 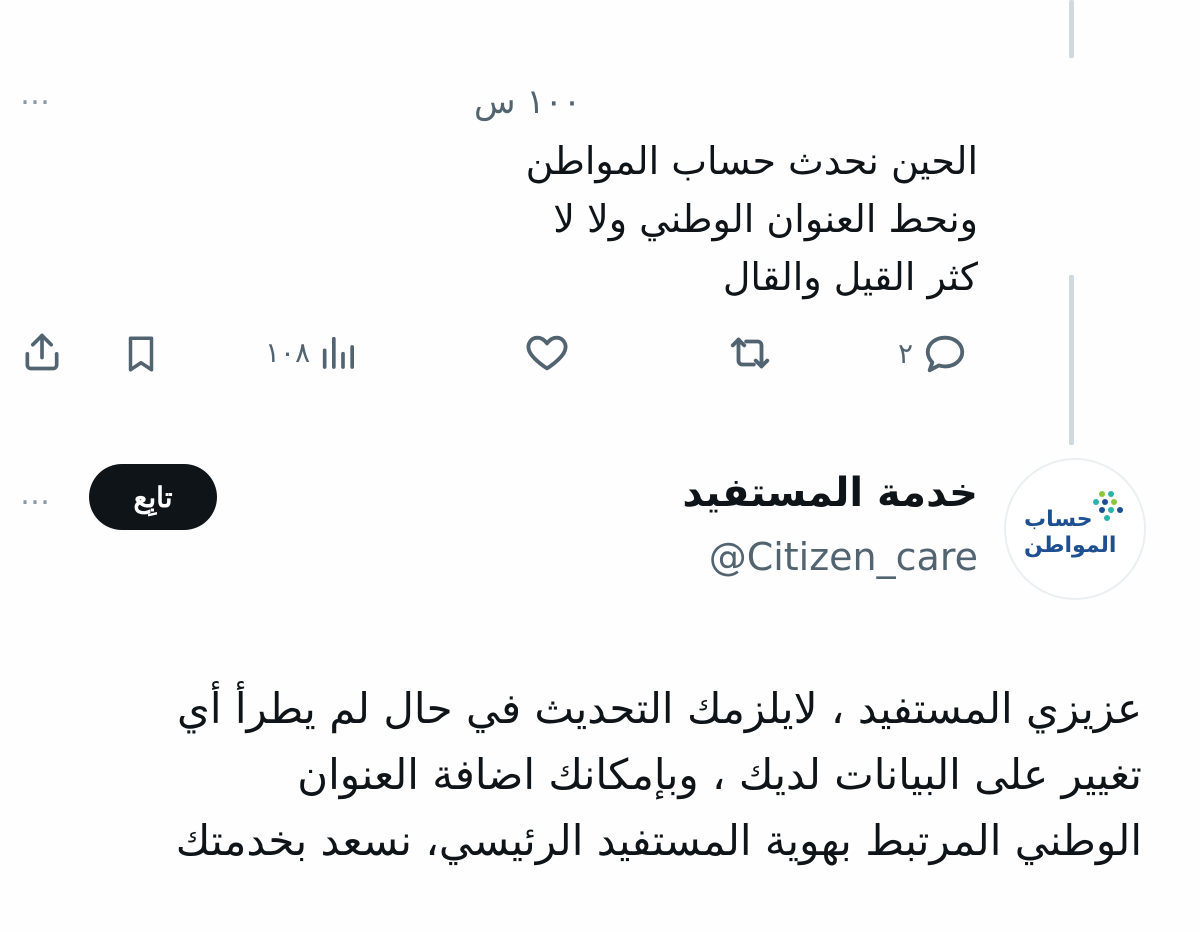 I want to click on heart-icon, so click(x=547, y=353).